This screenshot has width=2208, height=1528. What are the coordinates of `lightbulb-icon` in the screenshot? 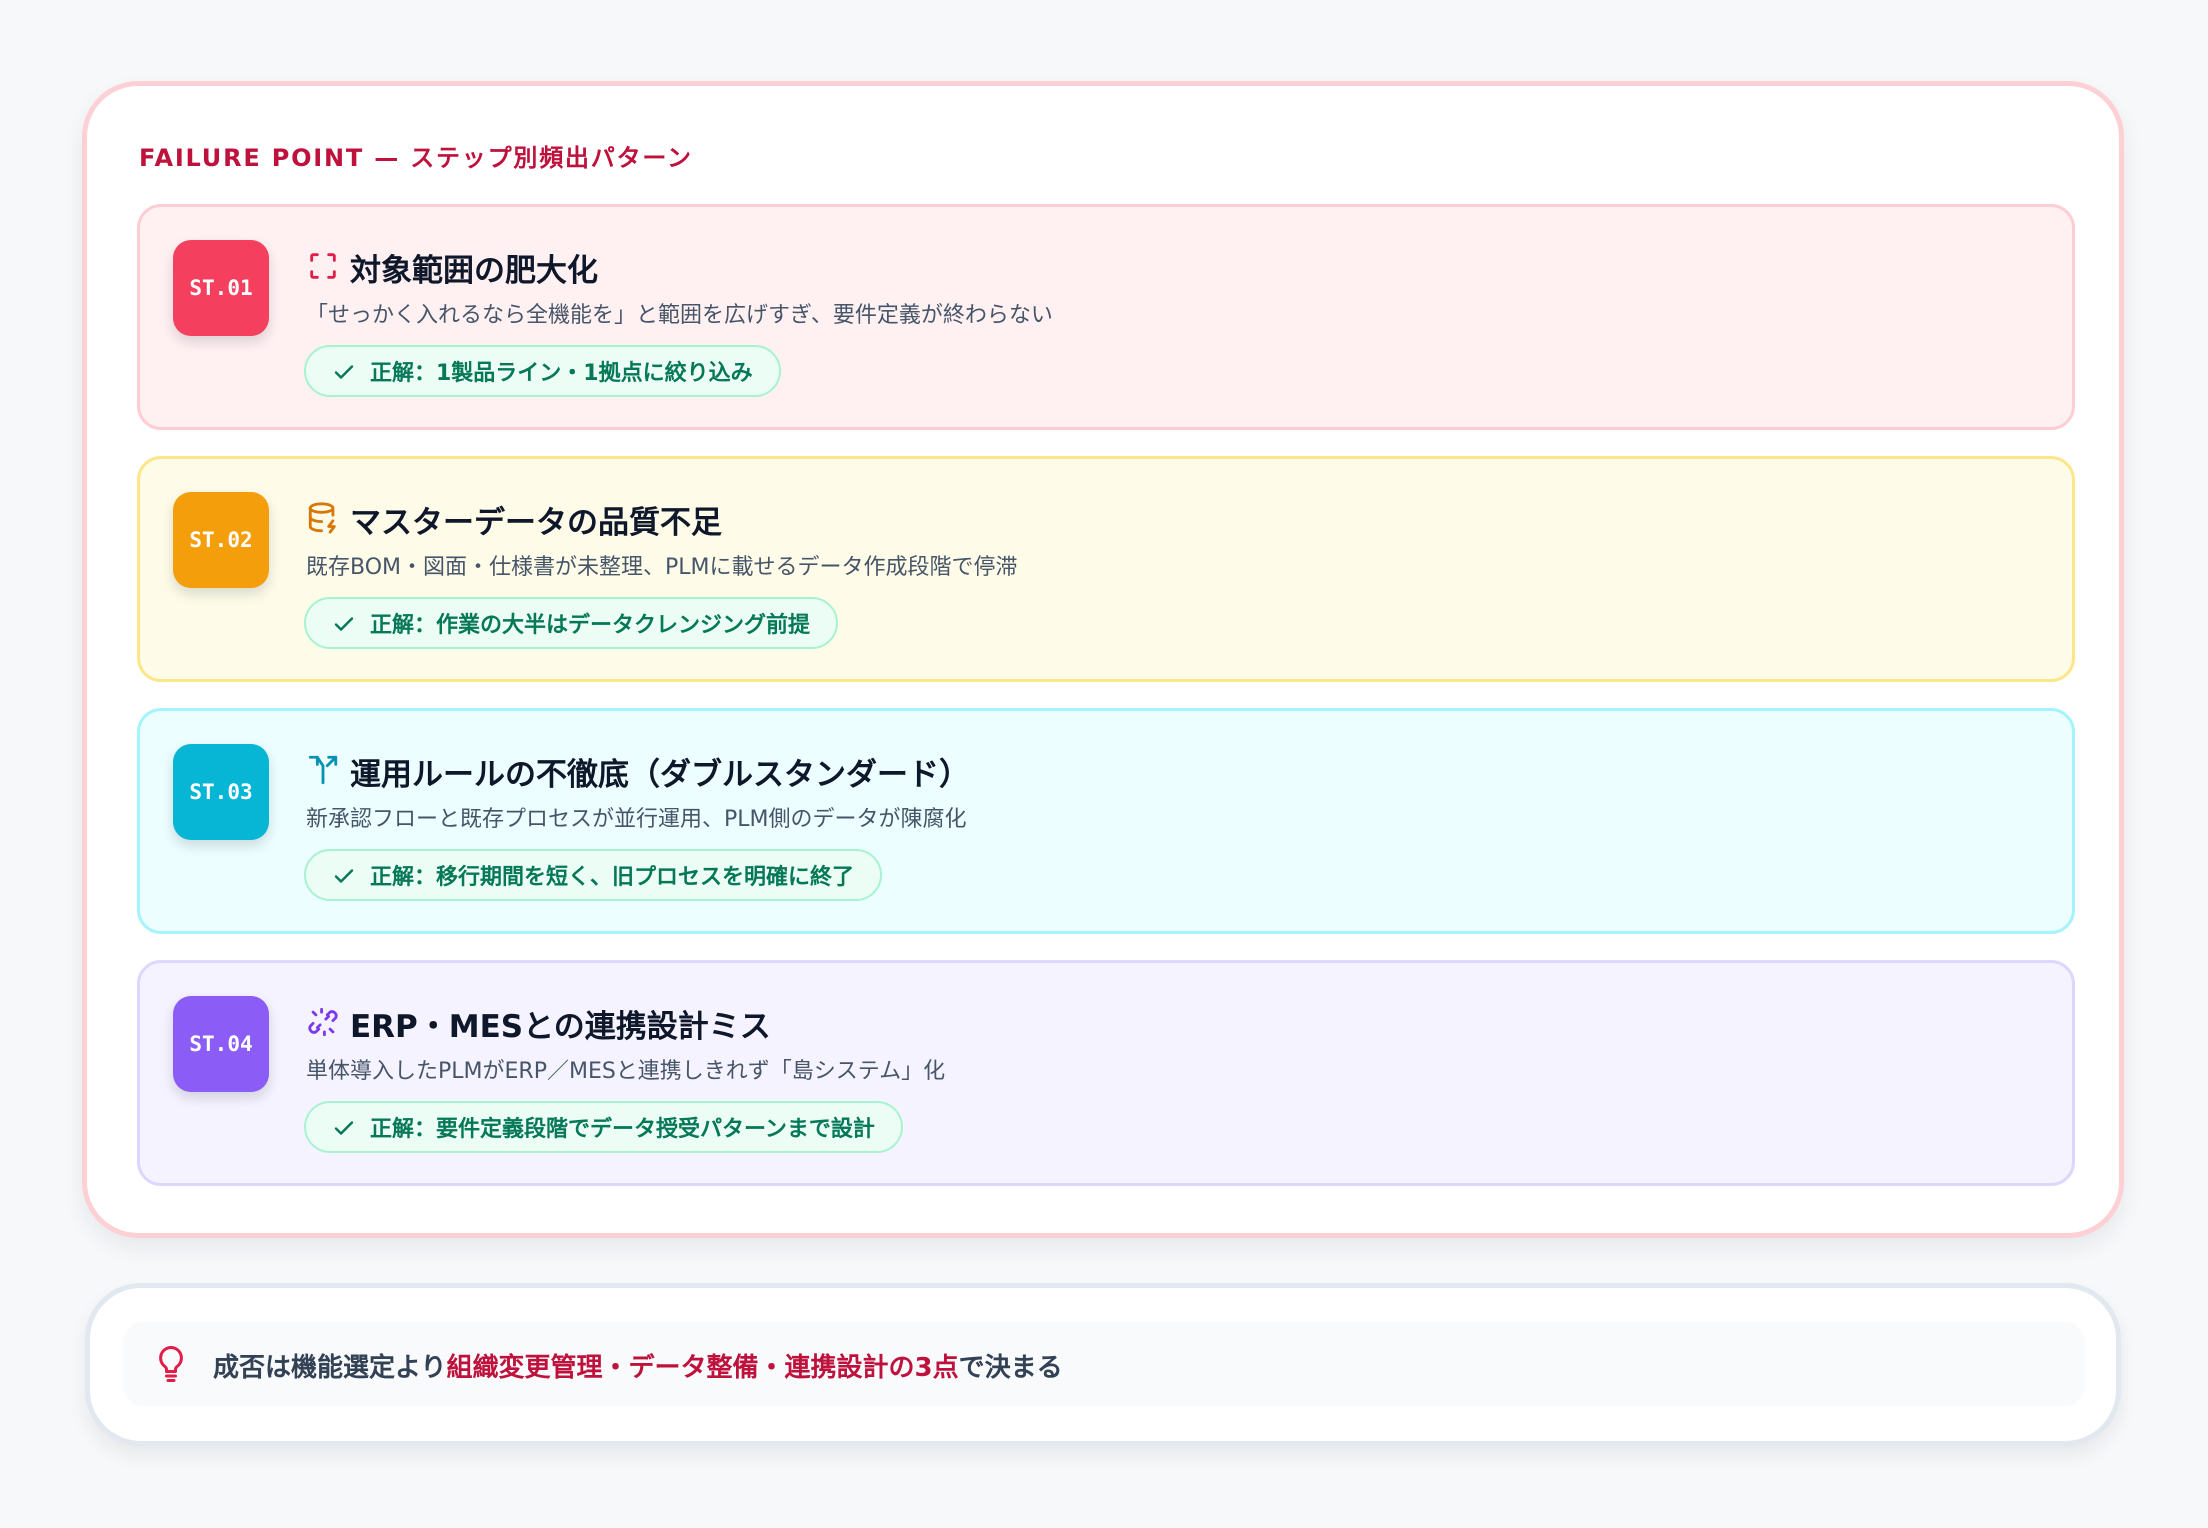 It's located at (171, 1364).